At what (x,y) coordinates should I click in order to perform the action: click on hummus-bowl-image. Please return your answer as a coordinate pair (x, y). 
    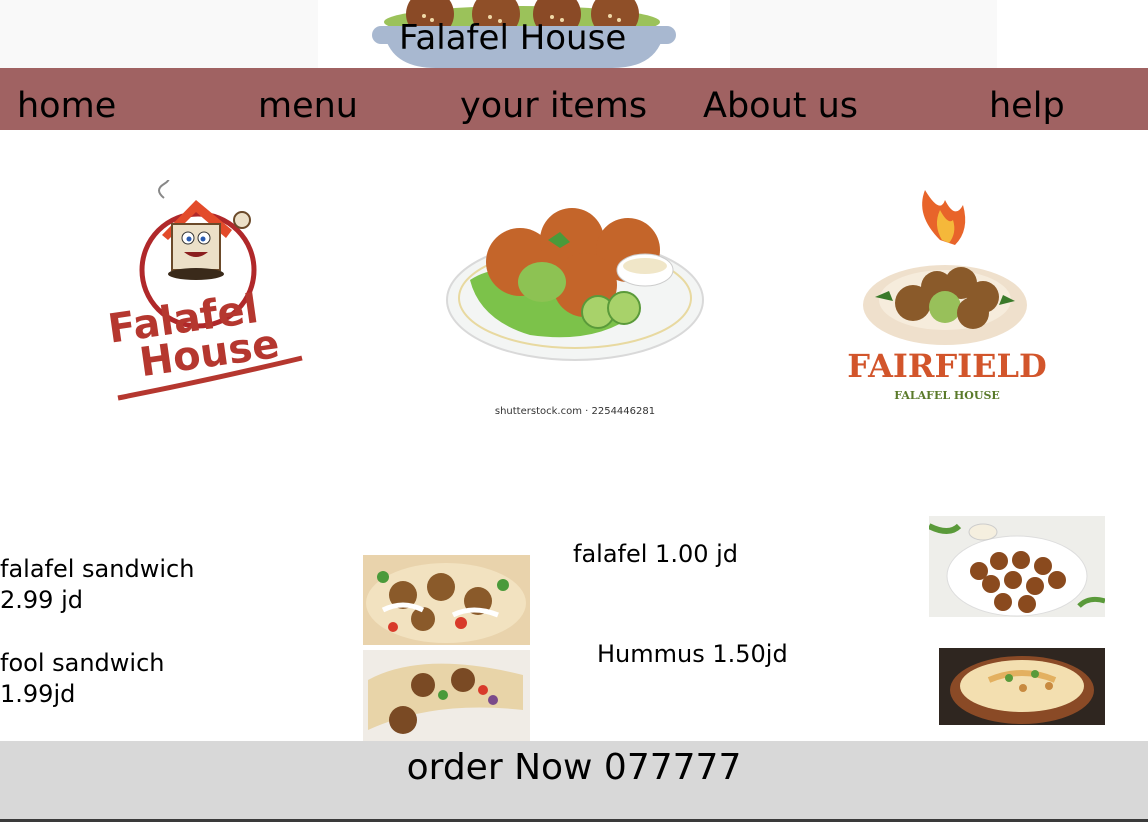
    Looking at the image, I should click on (1022, 686).